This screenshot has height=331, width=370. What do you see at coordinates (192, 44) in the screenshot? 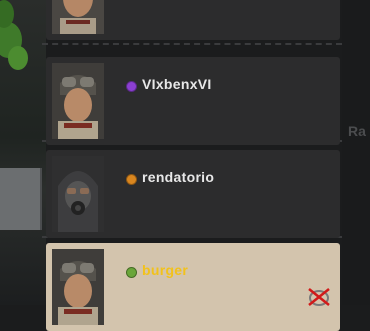
I see `row-divider` at bounding box center [192, 44].